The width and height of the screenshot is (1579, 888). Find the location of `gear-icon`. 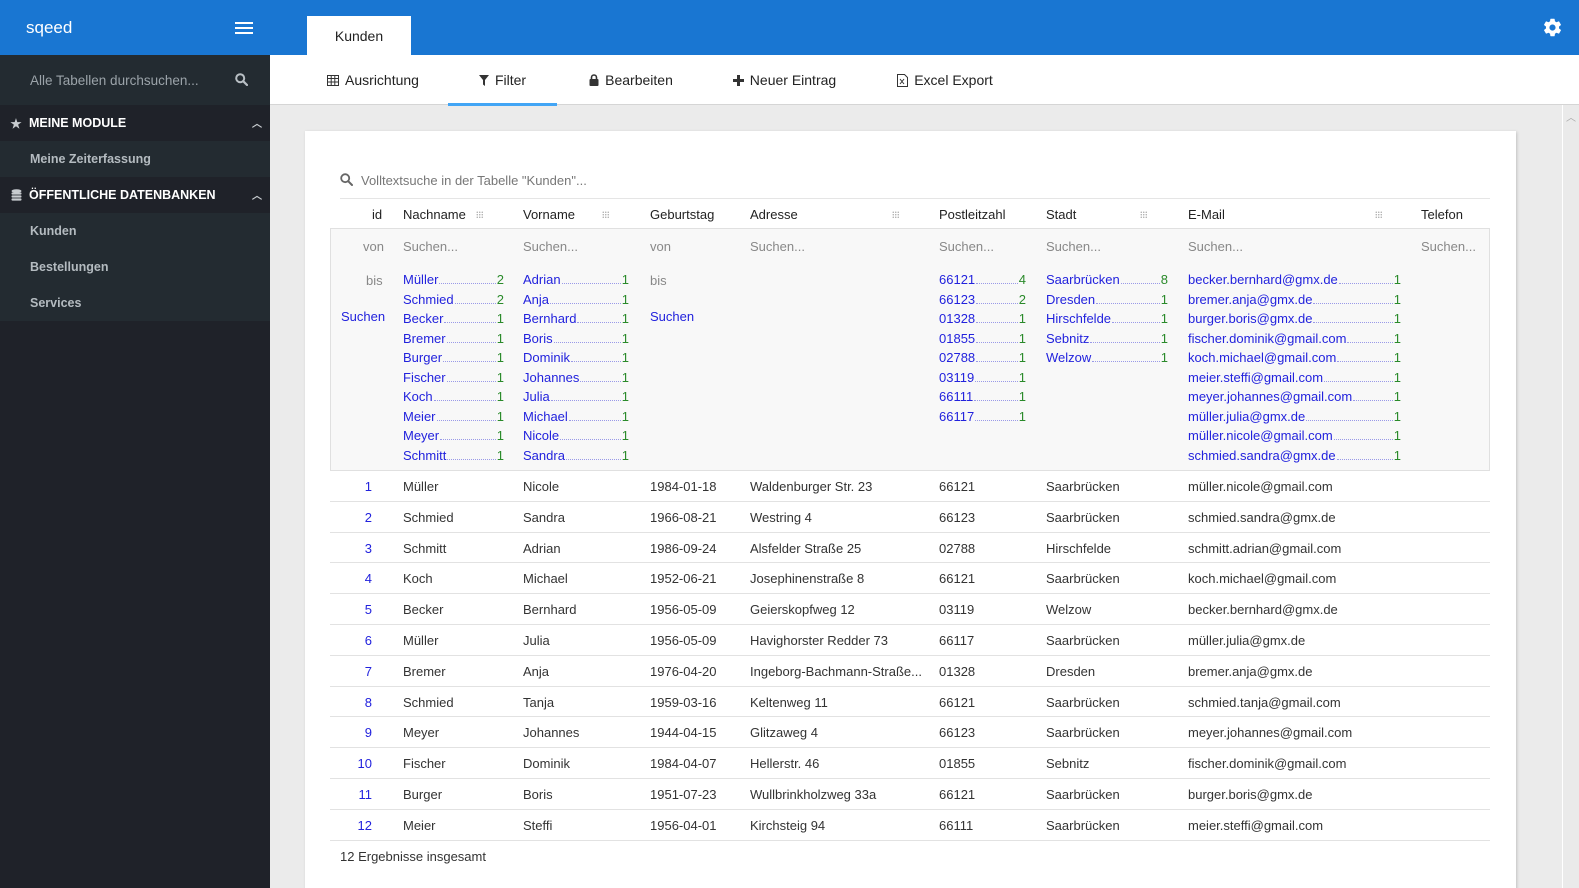

gear-icon is located at coordinates (1552, 29).